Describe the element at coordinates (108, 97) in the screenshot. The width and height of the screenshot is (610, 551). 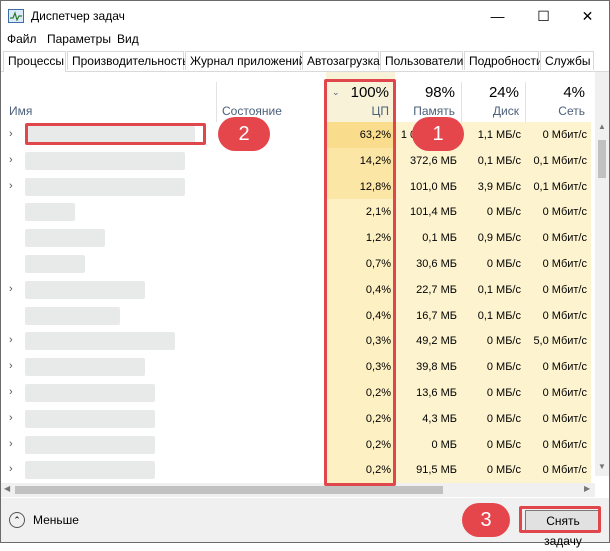
I see `column-header-name: Имя` at that location.